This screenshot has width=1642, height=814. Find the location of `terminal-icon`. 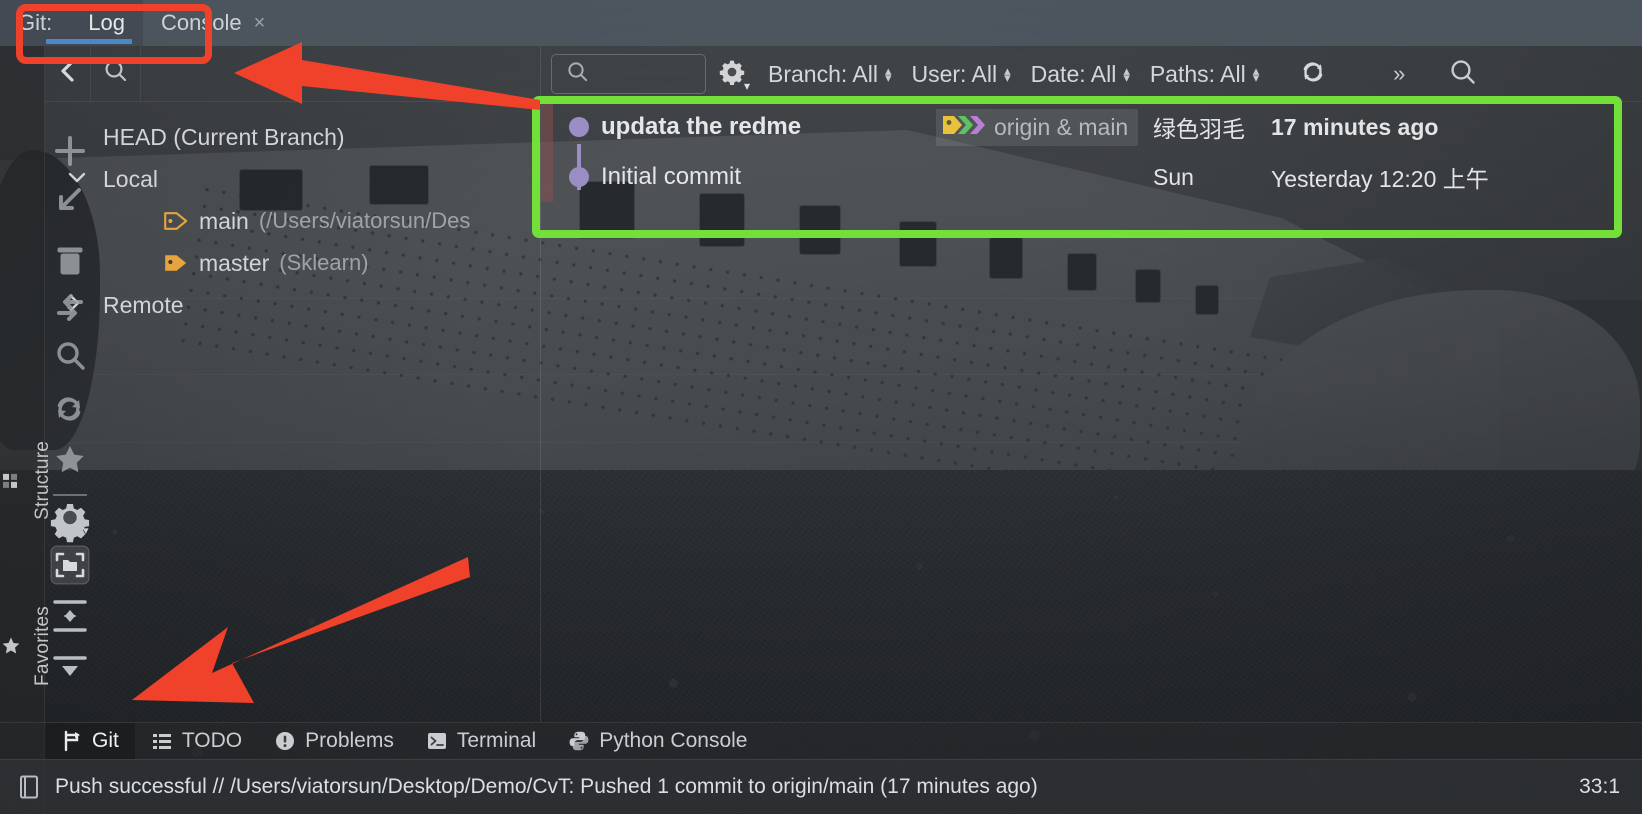

terminal-icon is located at coordinates (437, 741).